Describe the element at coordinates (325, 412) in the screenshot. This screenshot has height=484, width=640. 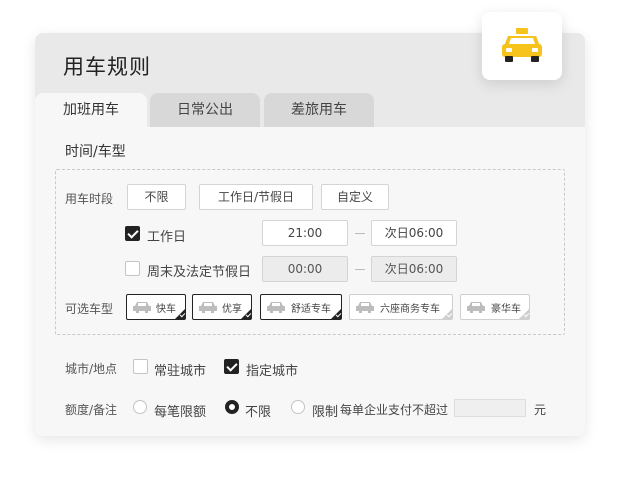
I see `limited-label: 限制` at that location.